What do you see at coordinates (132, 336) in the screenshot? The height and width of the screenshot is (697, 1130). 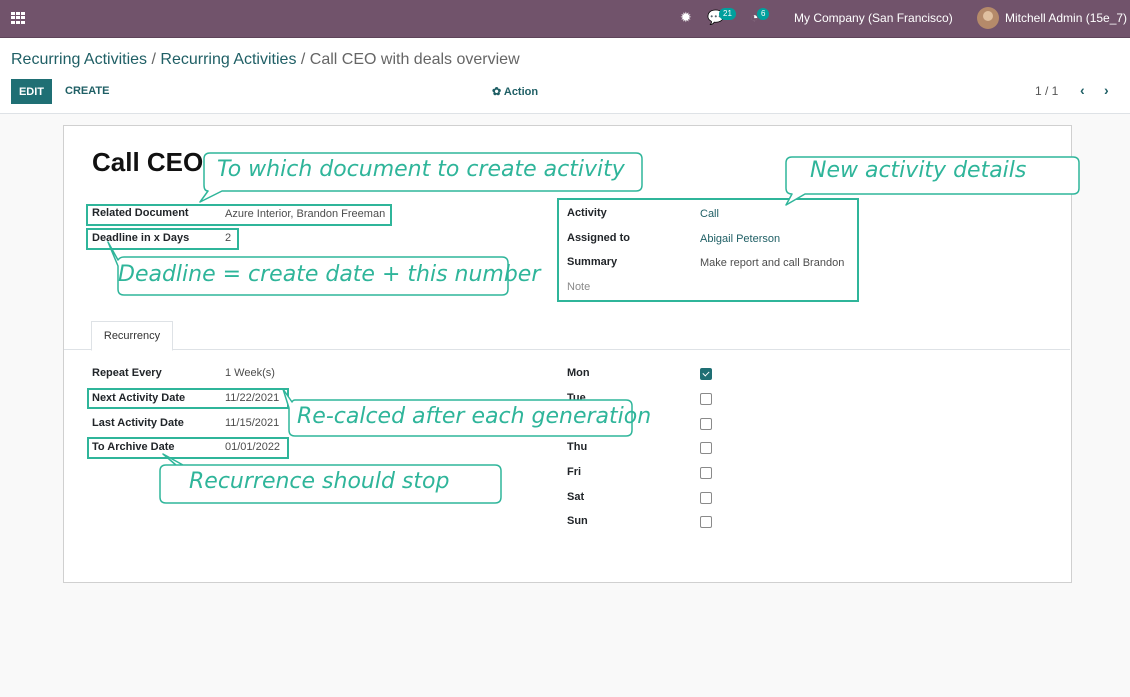 I see `tab-recurrency: Recurrency` at bounding box center [132, 336].